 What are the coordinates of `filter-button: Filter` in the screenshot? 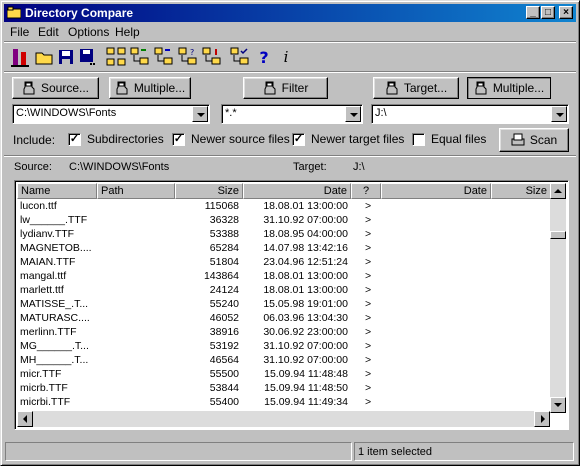 It's located at (285, 88).